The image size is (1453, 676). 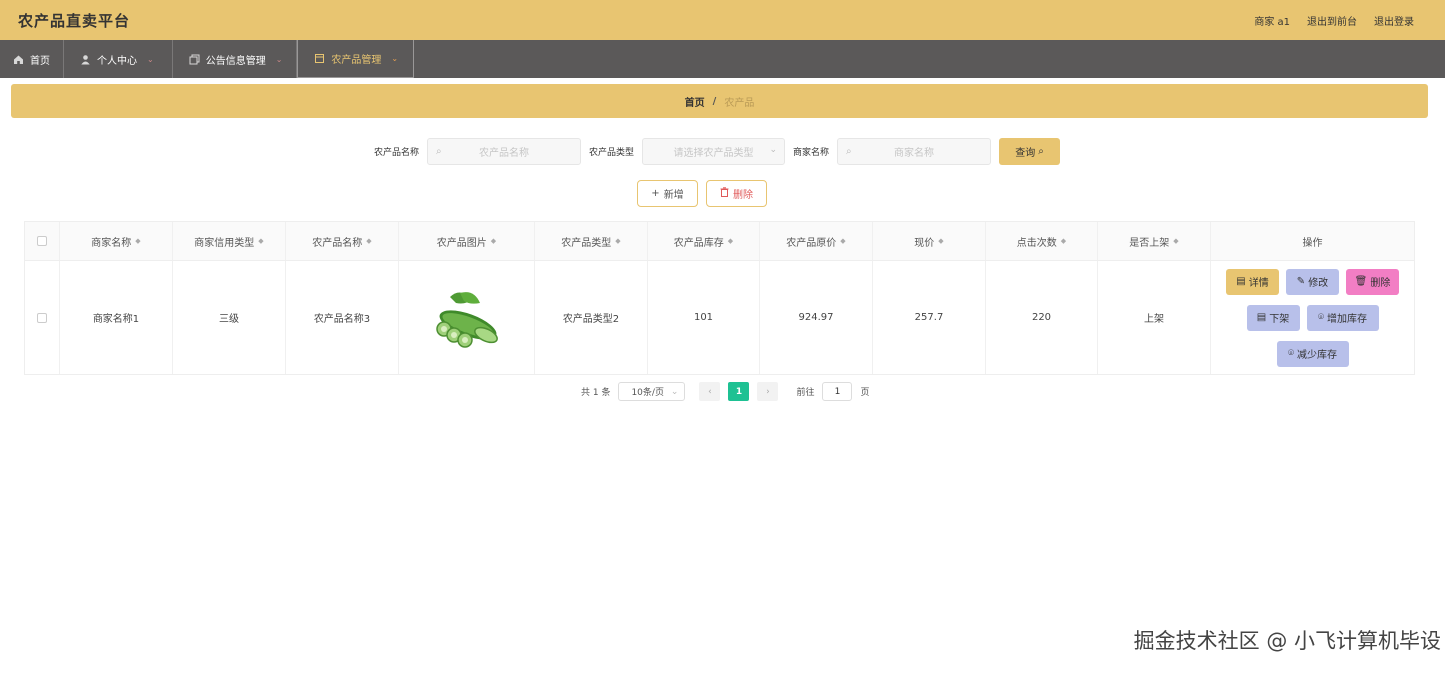 I want to click on th-label: 现价, so click(x=924, y=243).